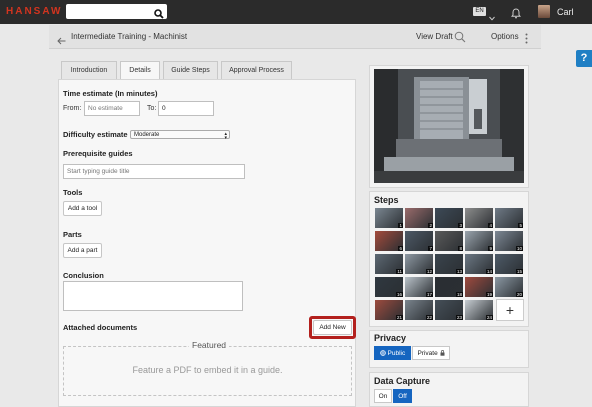  What do you see at coordinates (479, 287) in the screenshot?
I see `step-thumbnail: 19` at bounding box center [479, 287].